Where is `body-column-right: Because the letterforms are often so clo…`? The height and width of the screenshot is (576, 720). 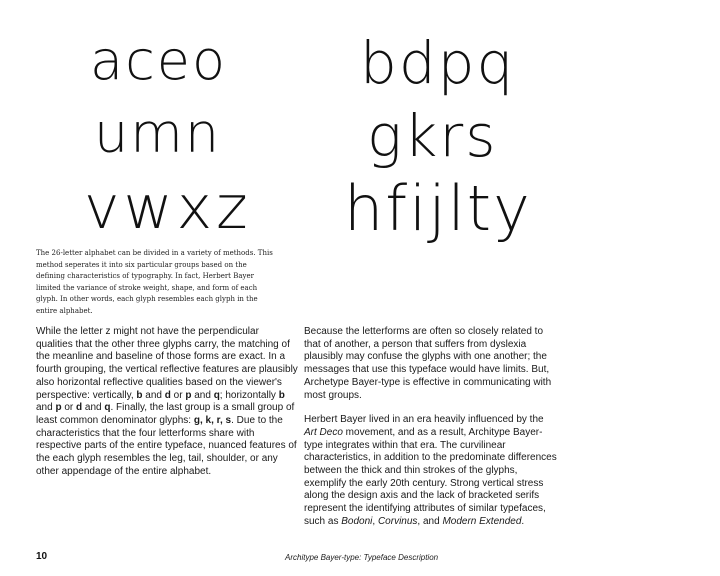
body-column-right: Because the letterforms are often so clo… is located at coordinates (431, 433).